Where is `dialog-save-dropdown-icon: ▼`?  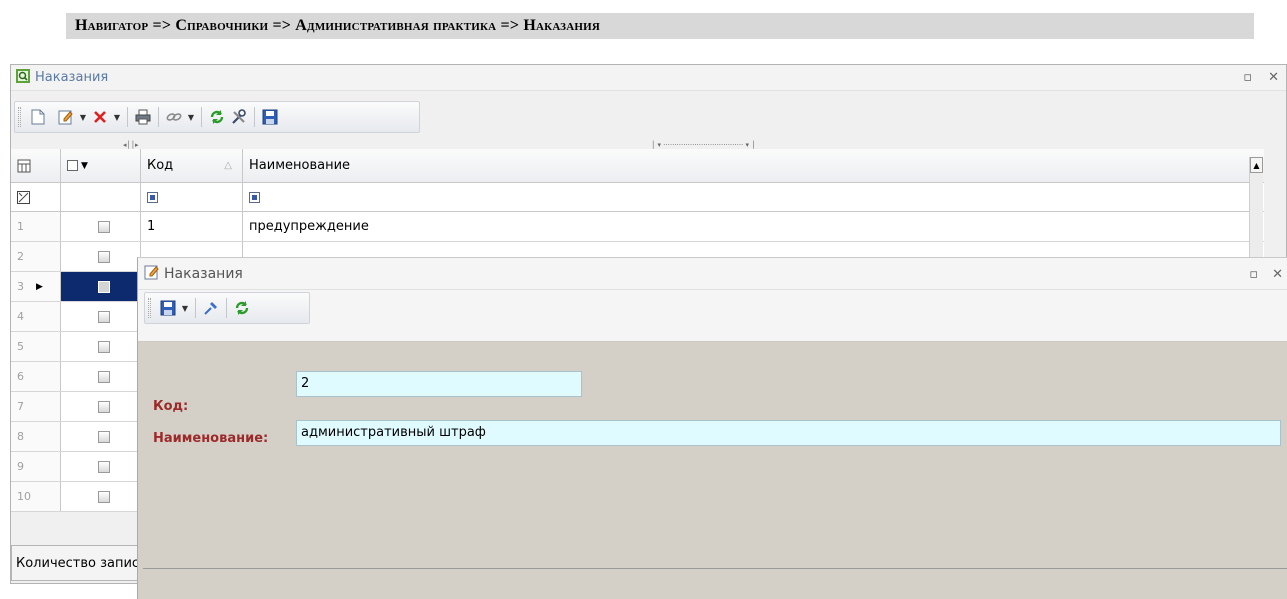
dialog-save-dropdown-icon: ▼ is located at coordinates (185, 308).